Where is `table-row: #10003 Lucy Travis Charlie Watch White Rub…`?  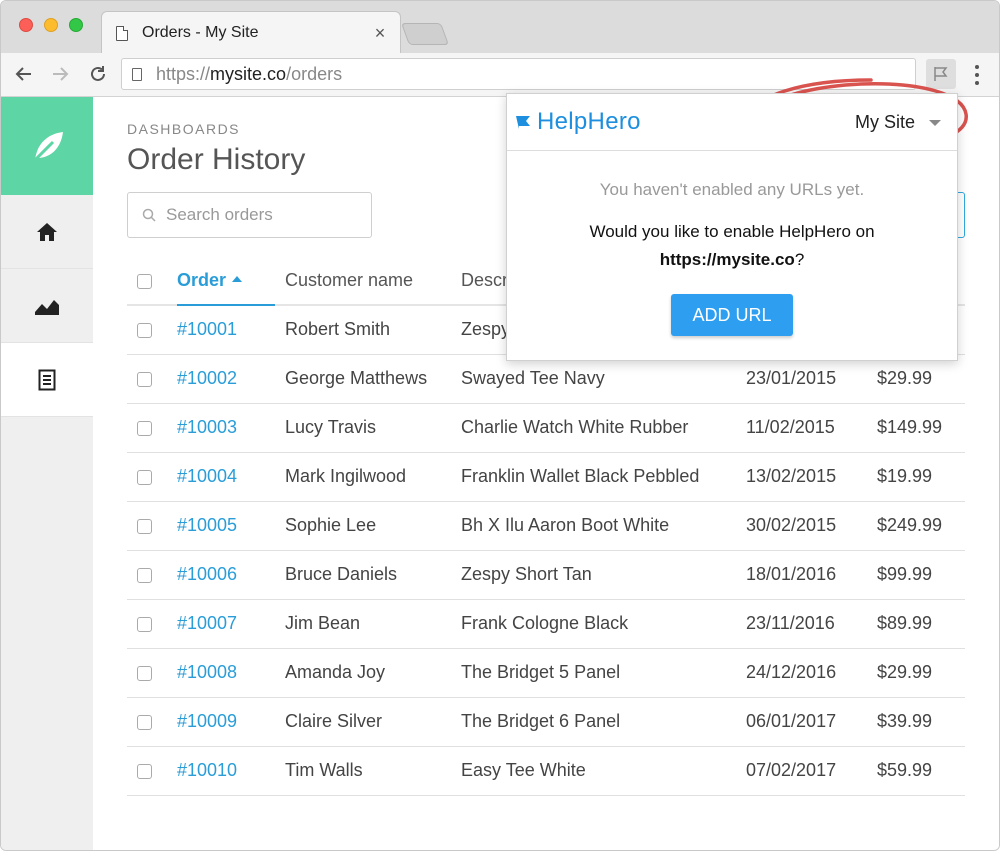 table-row: #10003 Lucy Travis Charlie Watch White Rub… is located at coordinates (546, 428).